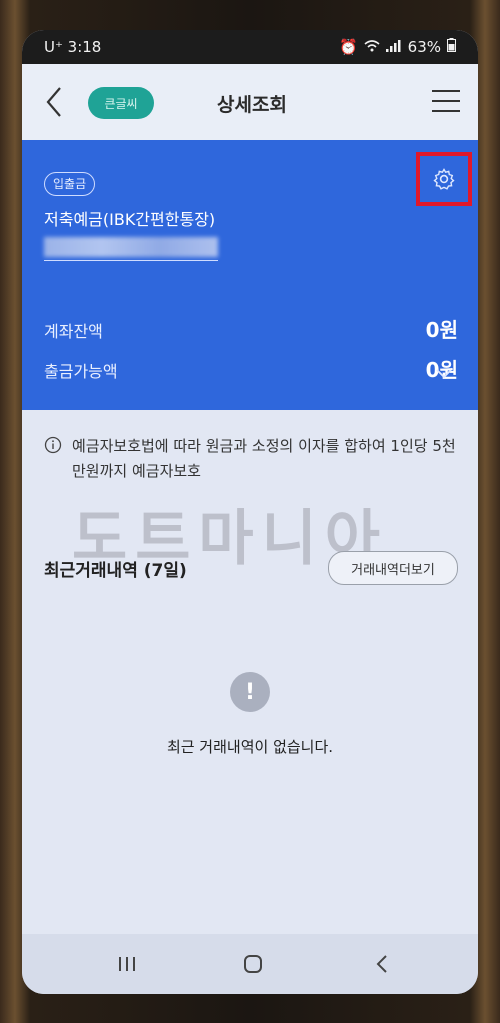 The height and width of the screenshot is (1023, 500). I want to click on alarm-icon: ⏰, so click(348, 47).